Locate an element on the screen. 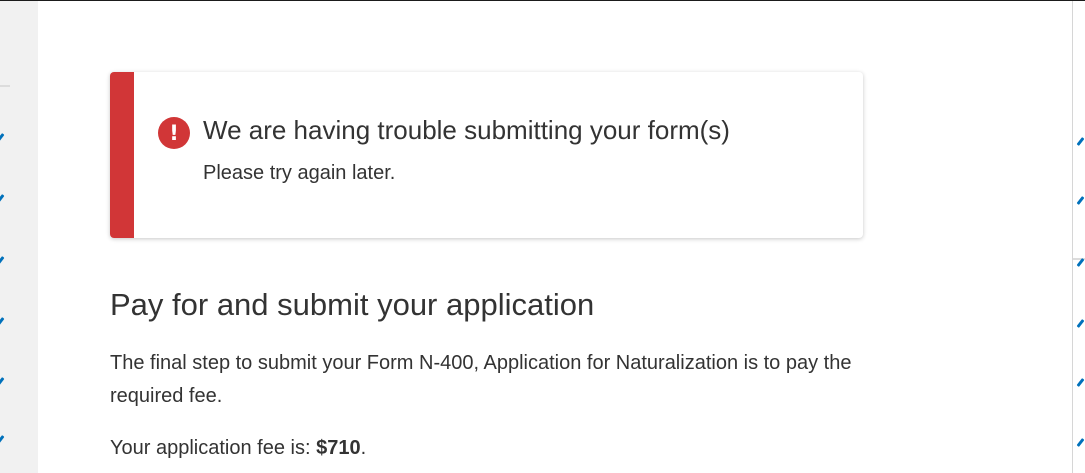  left-divider is located at coordinates (5, 86).